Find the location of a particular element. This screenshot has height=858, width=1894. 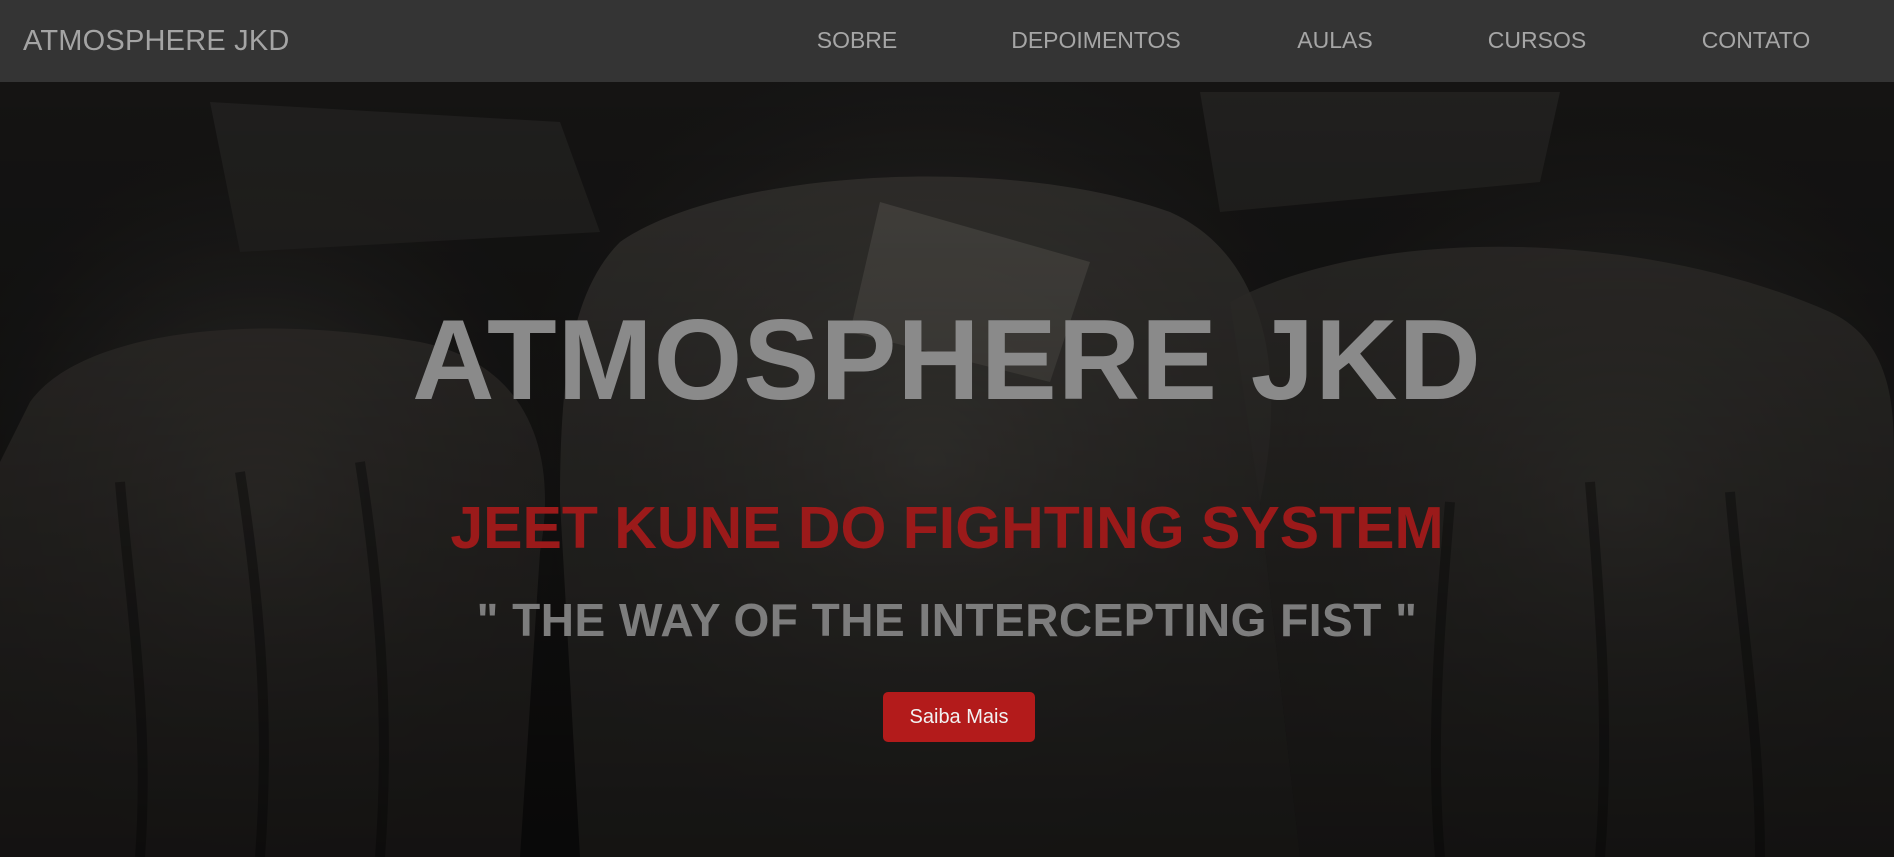

nav-link-aulas: AULAS is located at coordinates (1334, 41).